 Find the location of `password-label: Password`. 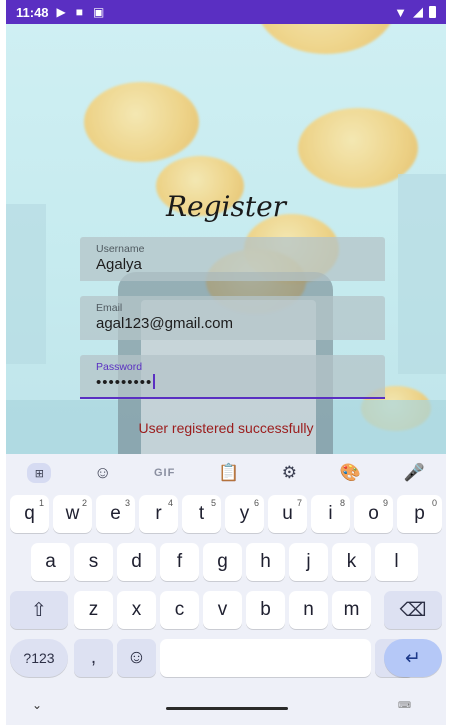

password-label: Password is located at coordinates (119, 367).